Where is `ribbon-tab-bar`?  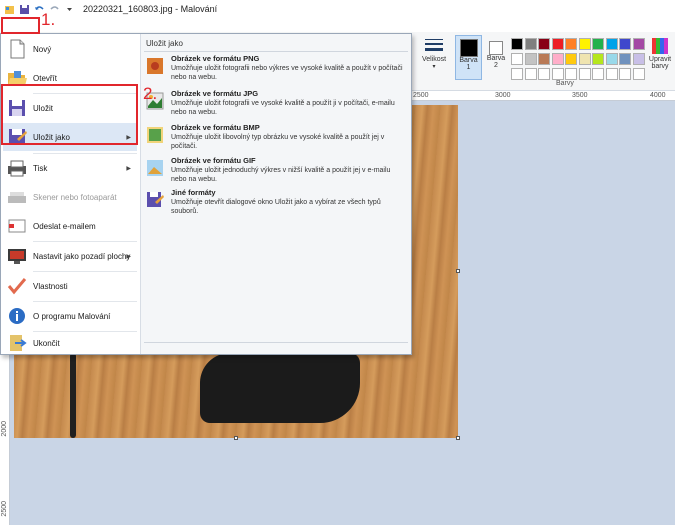
ribbon-tab-bar is located at coordinates (337, 25).